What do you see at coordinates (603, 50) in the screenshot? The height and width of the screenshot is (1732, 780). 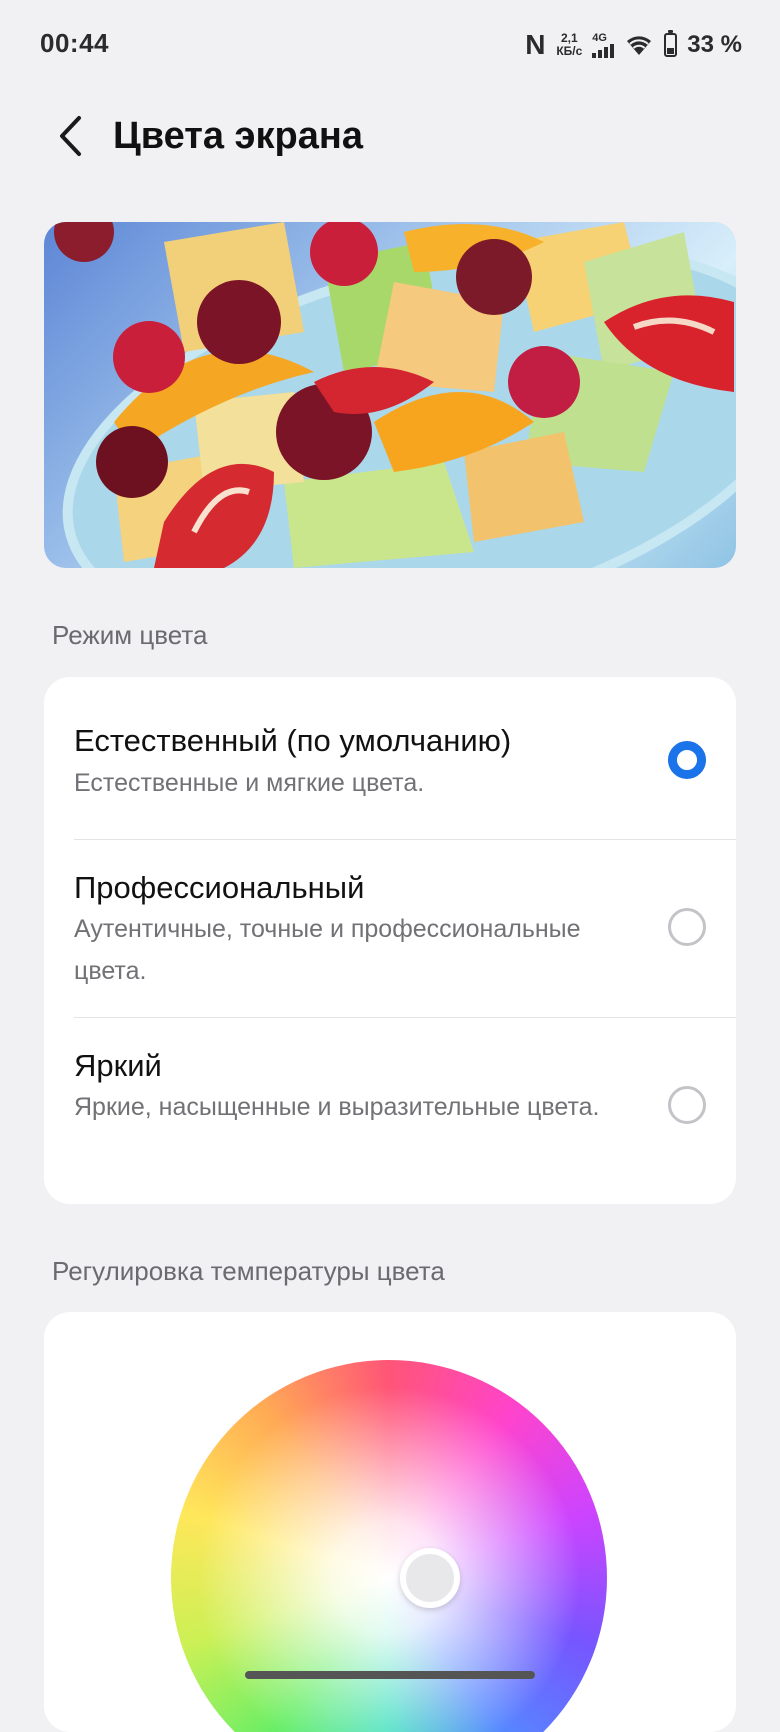 I see `signal-icon` at bounding box center [603, 50].